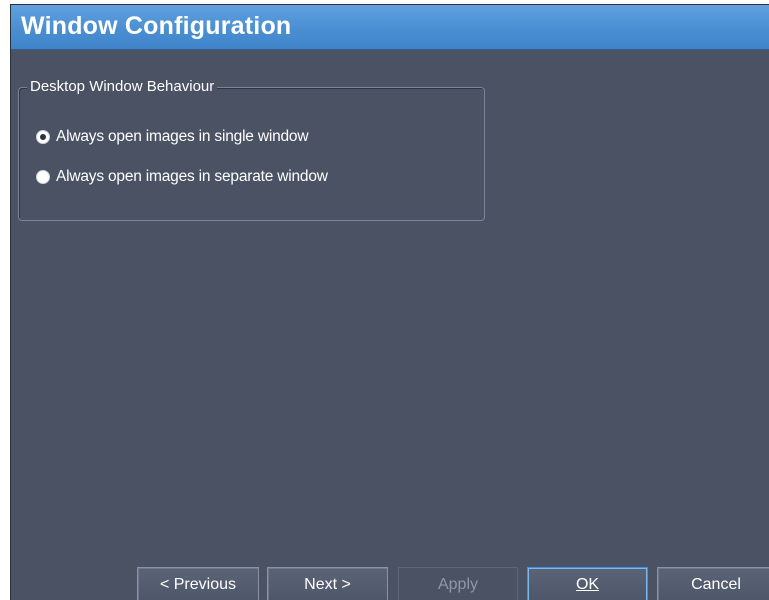 The image size is (769, 600). I want to click on title-bar: Window Configuration, so click(390, 27).